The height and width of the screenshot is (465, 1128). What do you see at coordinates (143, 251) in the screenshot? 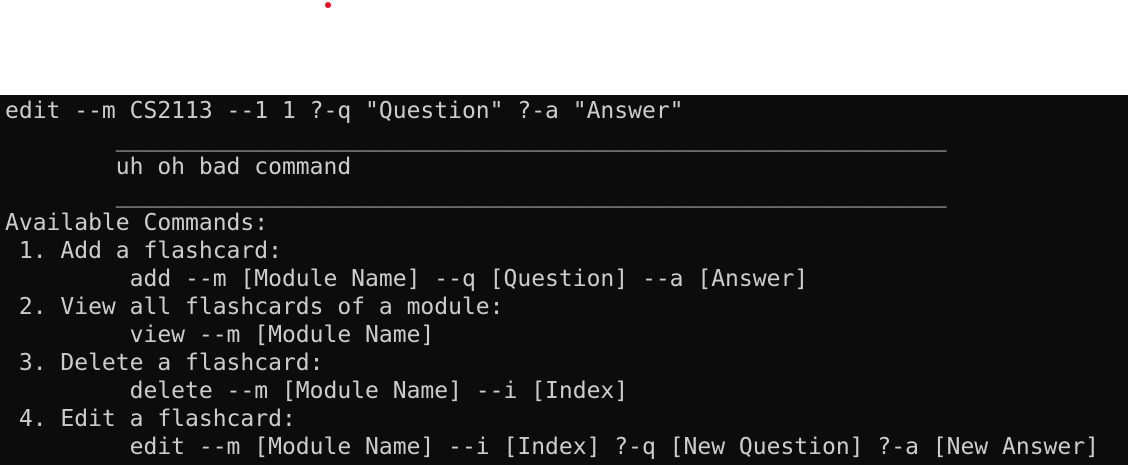
I see `command-1-title: 1. Add a flashcard:` at bounding box center [143, 251].